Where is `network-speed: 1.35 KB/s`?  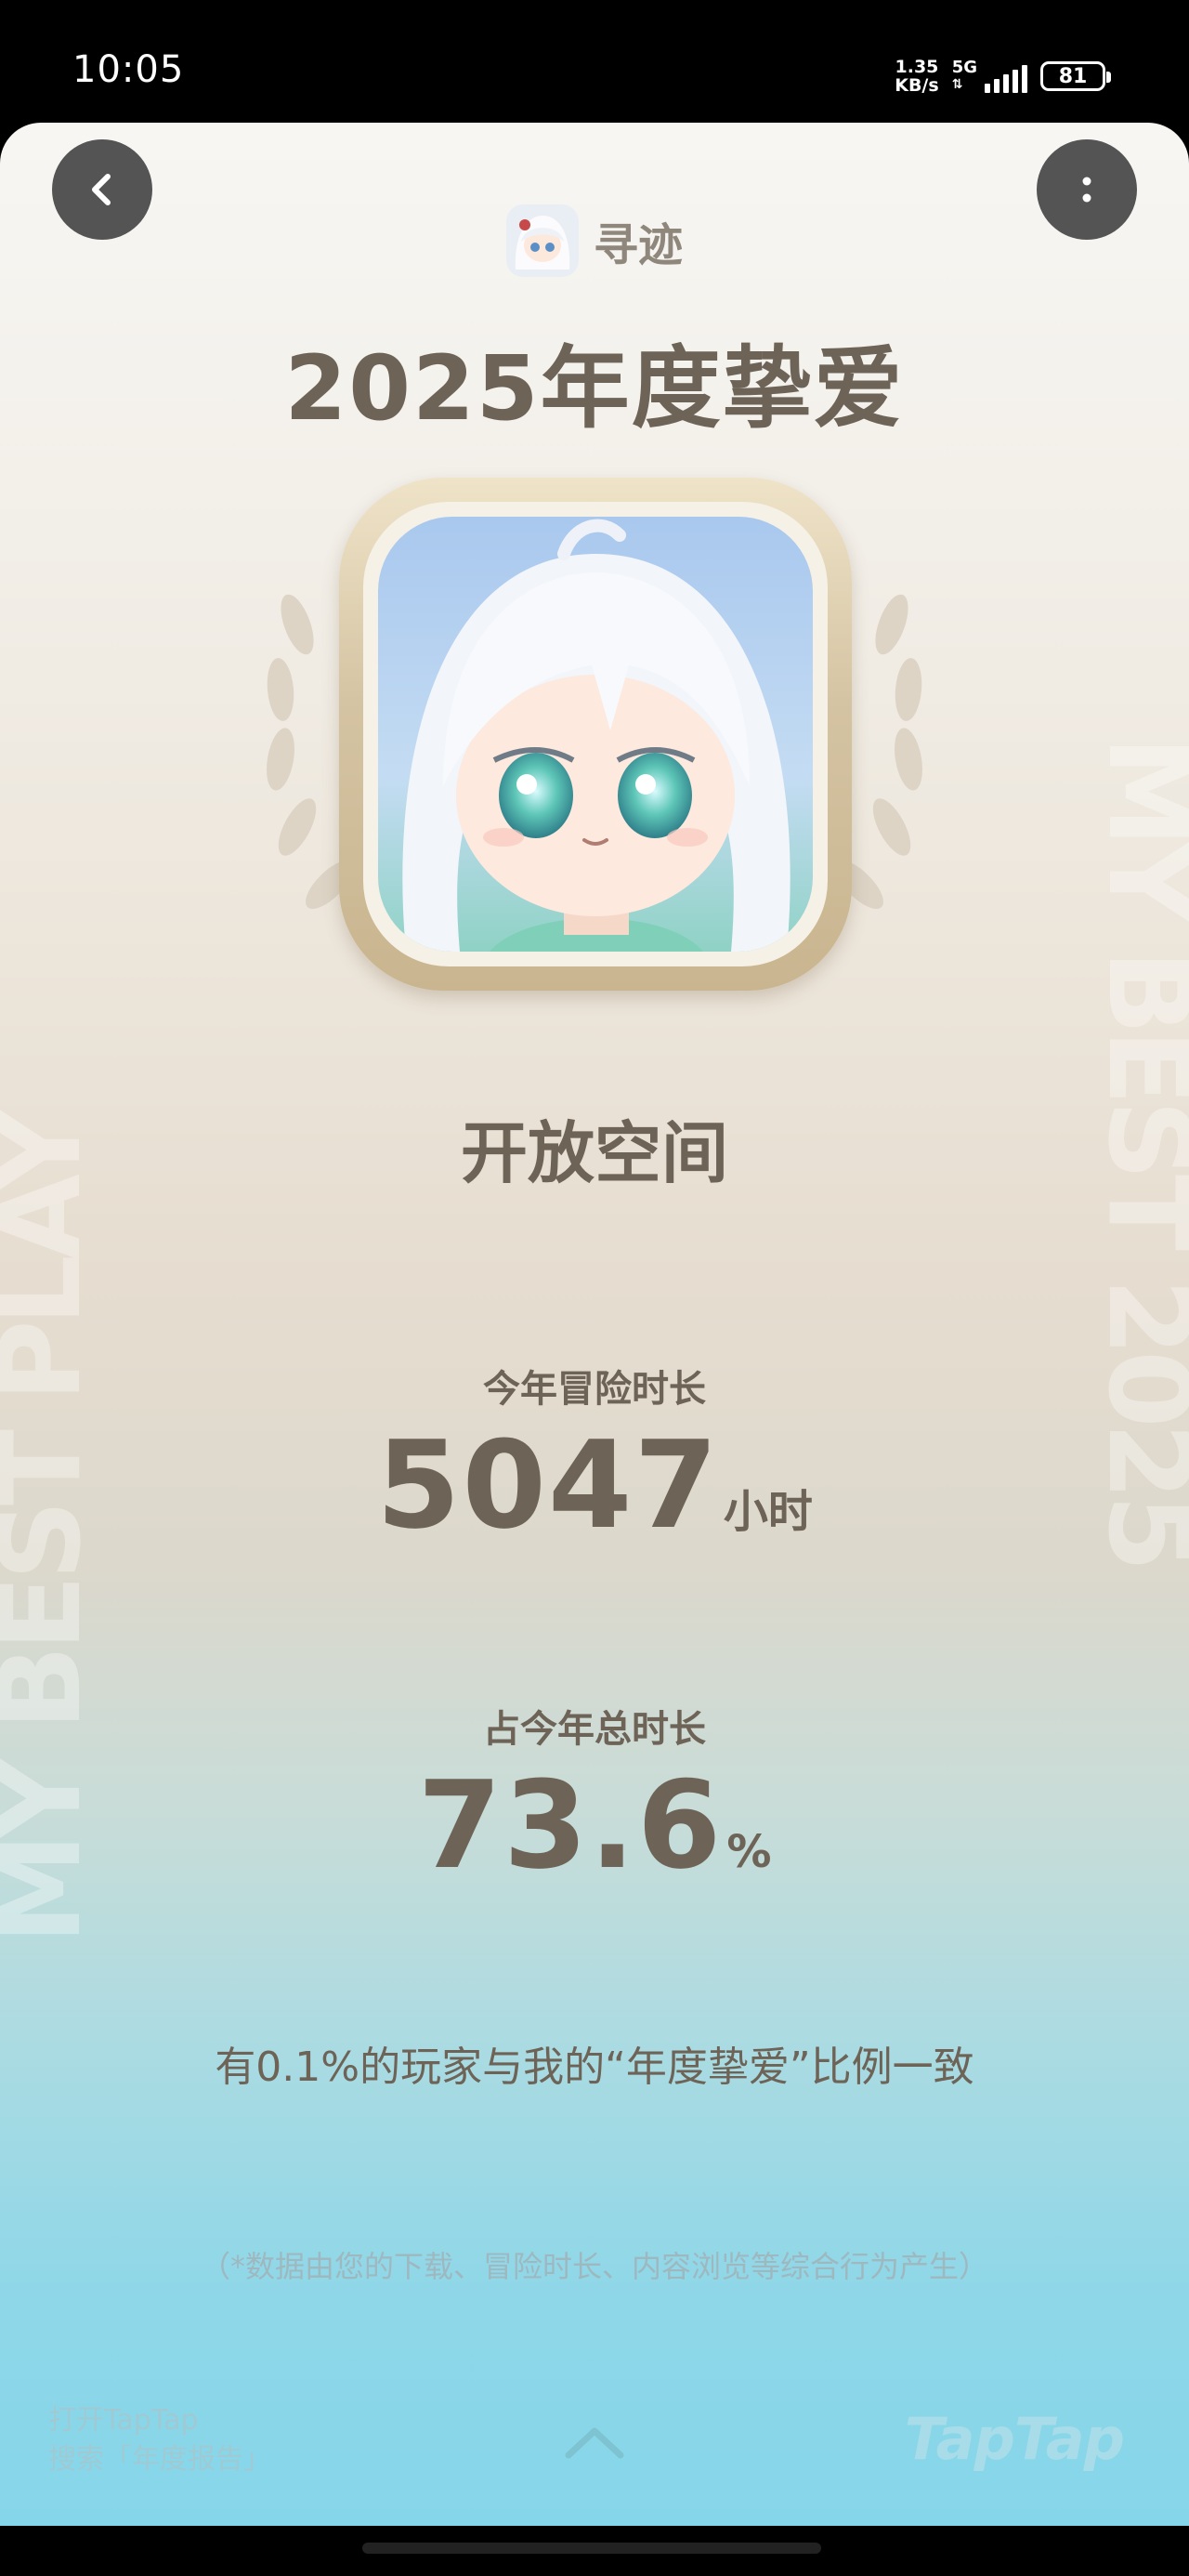 network-speed: 1.35 KB/s is located at coordinates (917, 76).